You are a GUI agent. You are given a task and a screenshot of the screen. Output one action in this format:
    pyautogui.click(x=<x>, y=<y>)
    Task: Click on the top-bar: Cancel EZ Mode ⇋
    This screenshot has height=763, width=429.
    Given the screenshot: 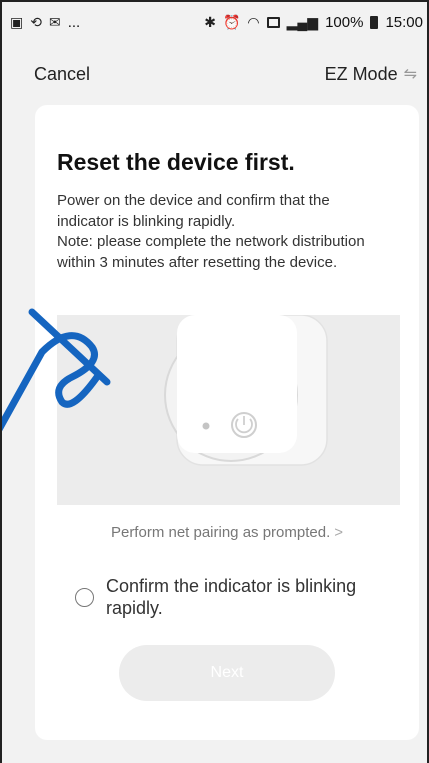 What is the action you would take?
    pyautogui.click(x=214, y=74)
    